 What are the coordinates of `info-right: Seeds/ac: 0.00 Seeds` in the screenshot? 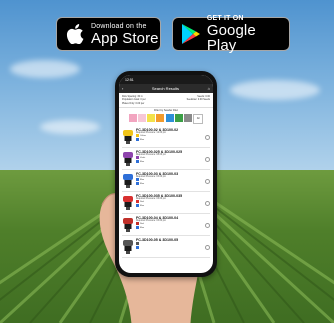 It's located at (198, 100).